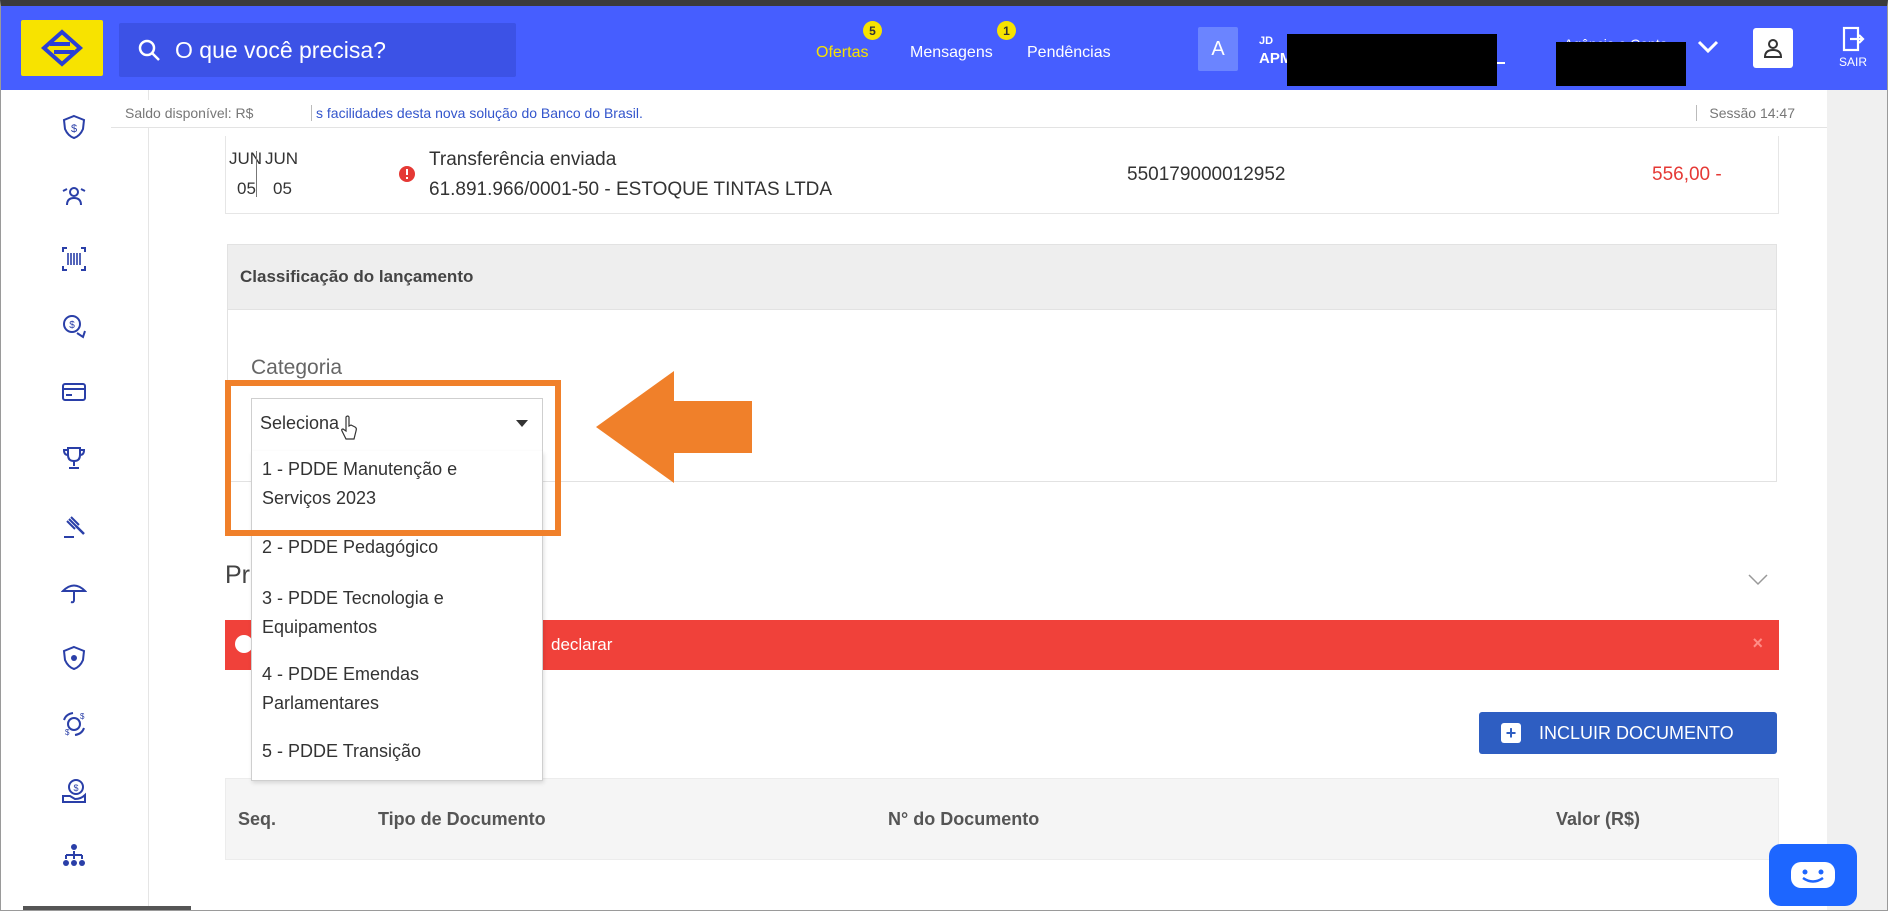 This screenshot has width=1888, height=911. Describe the element at coordinates (341, 674) in the screenshot. I see `option-line: 4 - PDDE Emendas` at that location.